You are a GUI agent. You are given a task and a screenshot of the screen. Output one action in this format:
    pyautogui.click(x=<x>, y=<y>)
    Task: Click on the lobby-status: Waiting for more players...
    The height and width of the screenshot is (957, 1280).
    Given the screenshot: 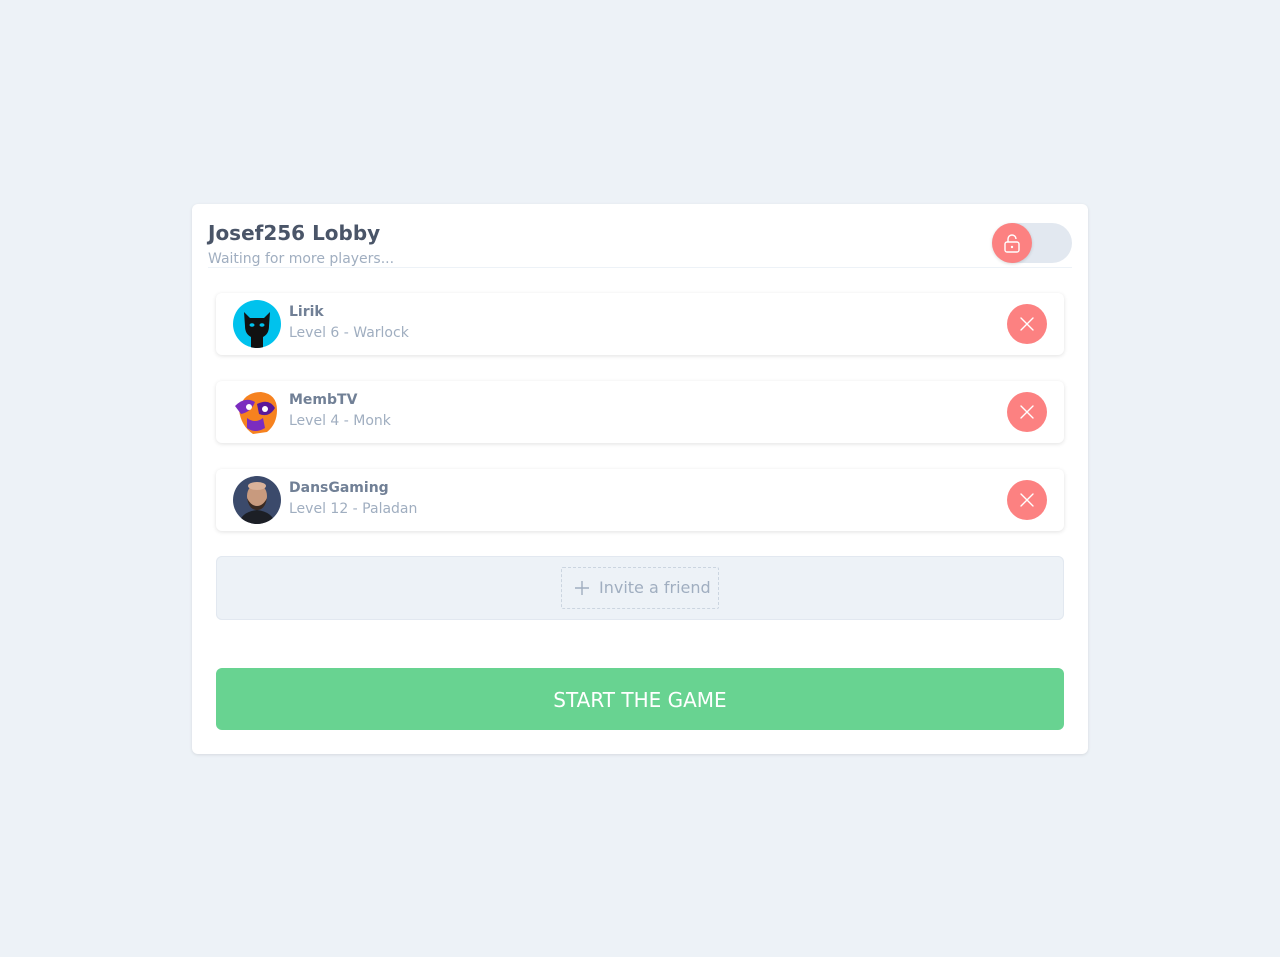 What is the action you would take?
    pyautogui.click(x=301, y=259)
    